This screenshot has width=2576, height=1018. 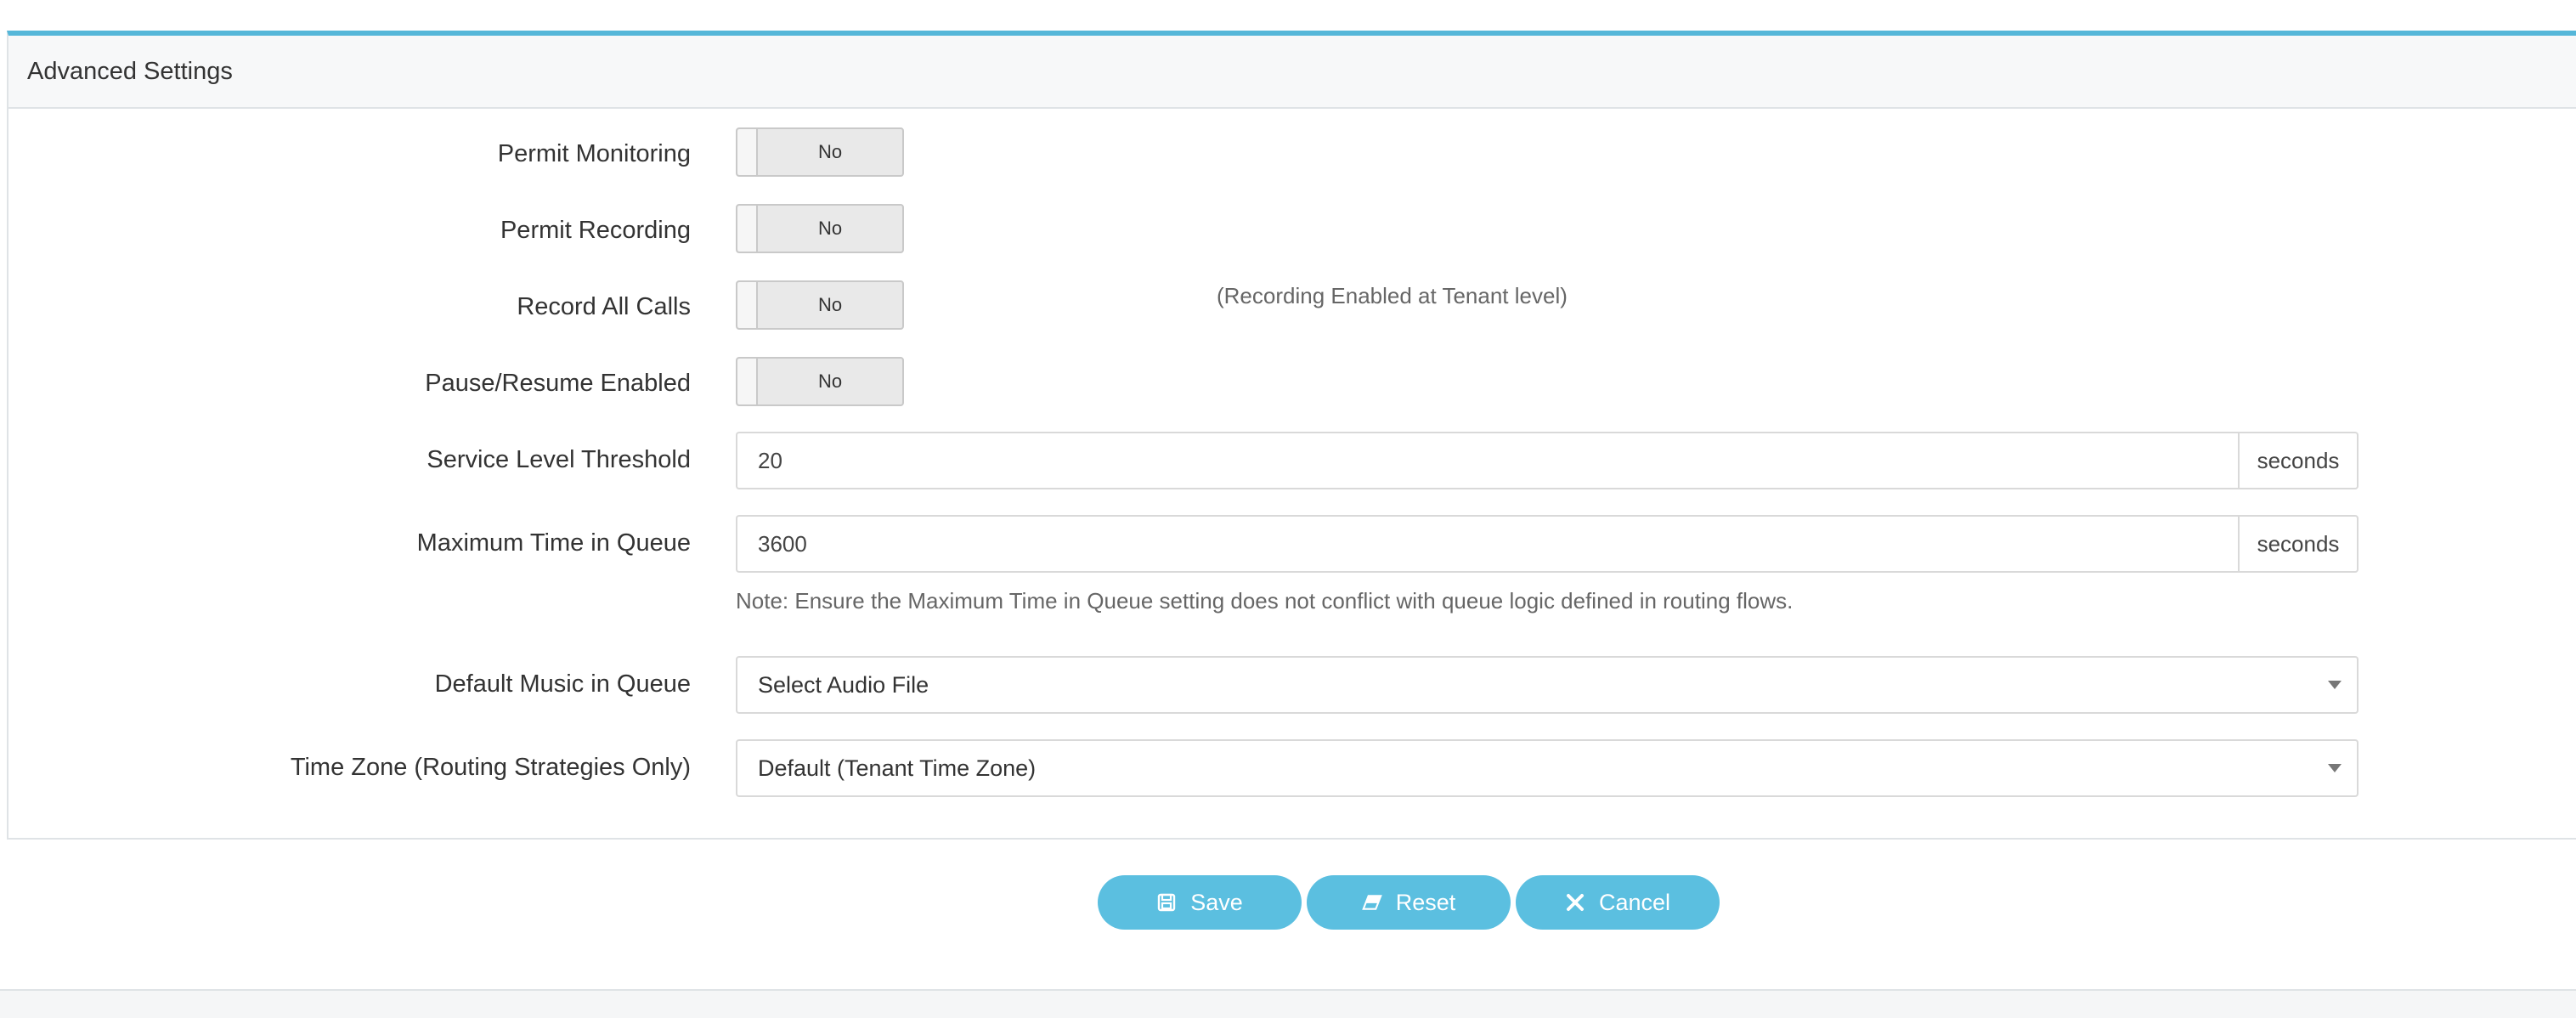 I want to click on time-zone-label: Time Zone (Routing Strategies Only), so click(x=491, y=767).